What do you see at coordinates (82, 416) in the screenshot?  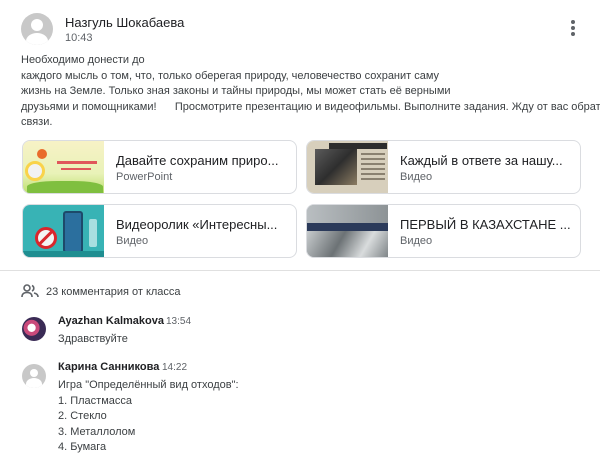 I see `comment-line: 2. Стекло` at bounding box center [82, 416].